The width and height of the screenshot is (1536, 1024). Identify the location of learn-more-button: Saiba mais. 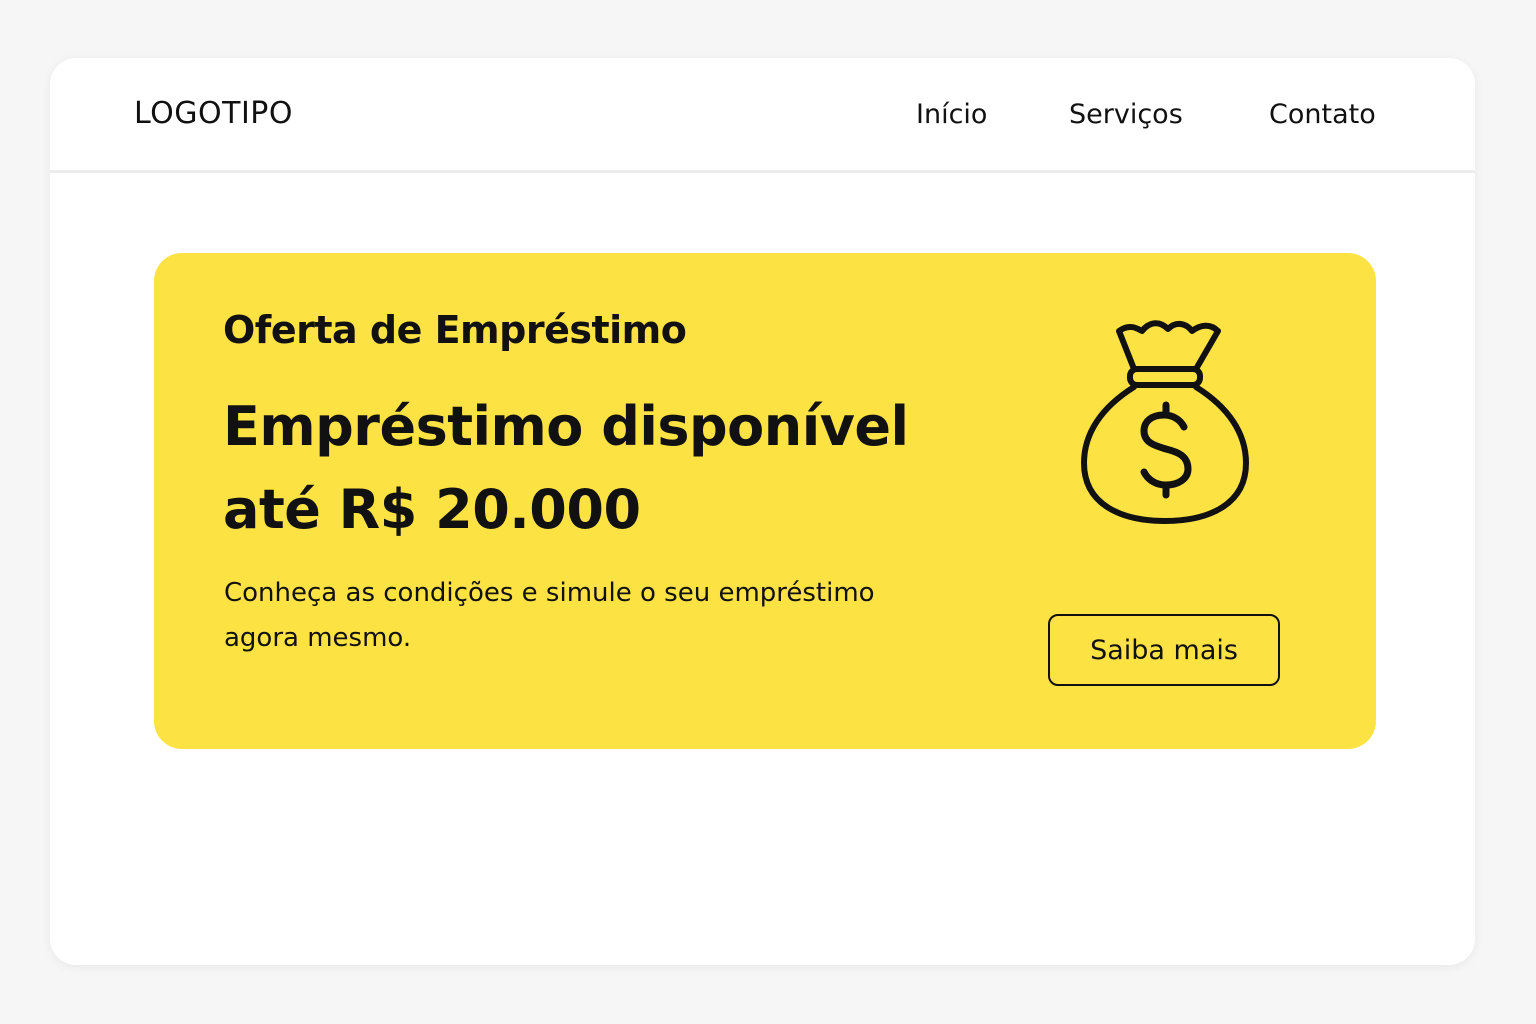
(1164, 650).